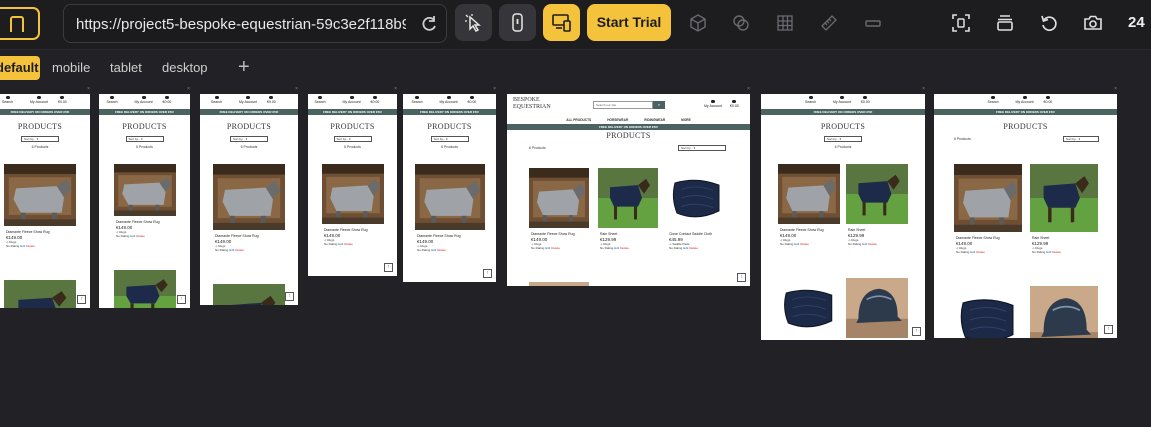  I want to click on tab-default: default, so click(20, 68).